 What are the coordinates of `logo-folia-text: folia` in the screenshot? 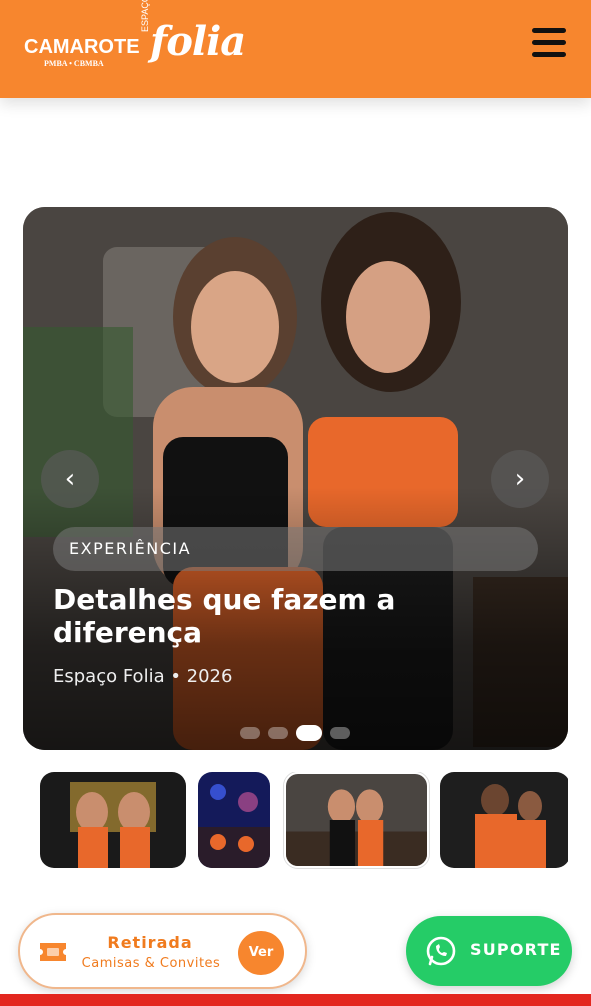 It's located at (198, 41).